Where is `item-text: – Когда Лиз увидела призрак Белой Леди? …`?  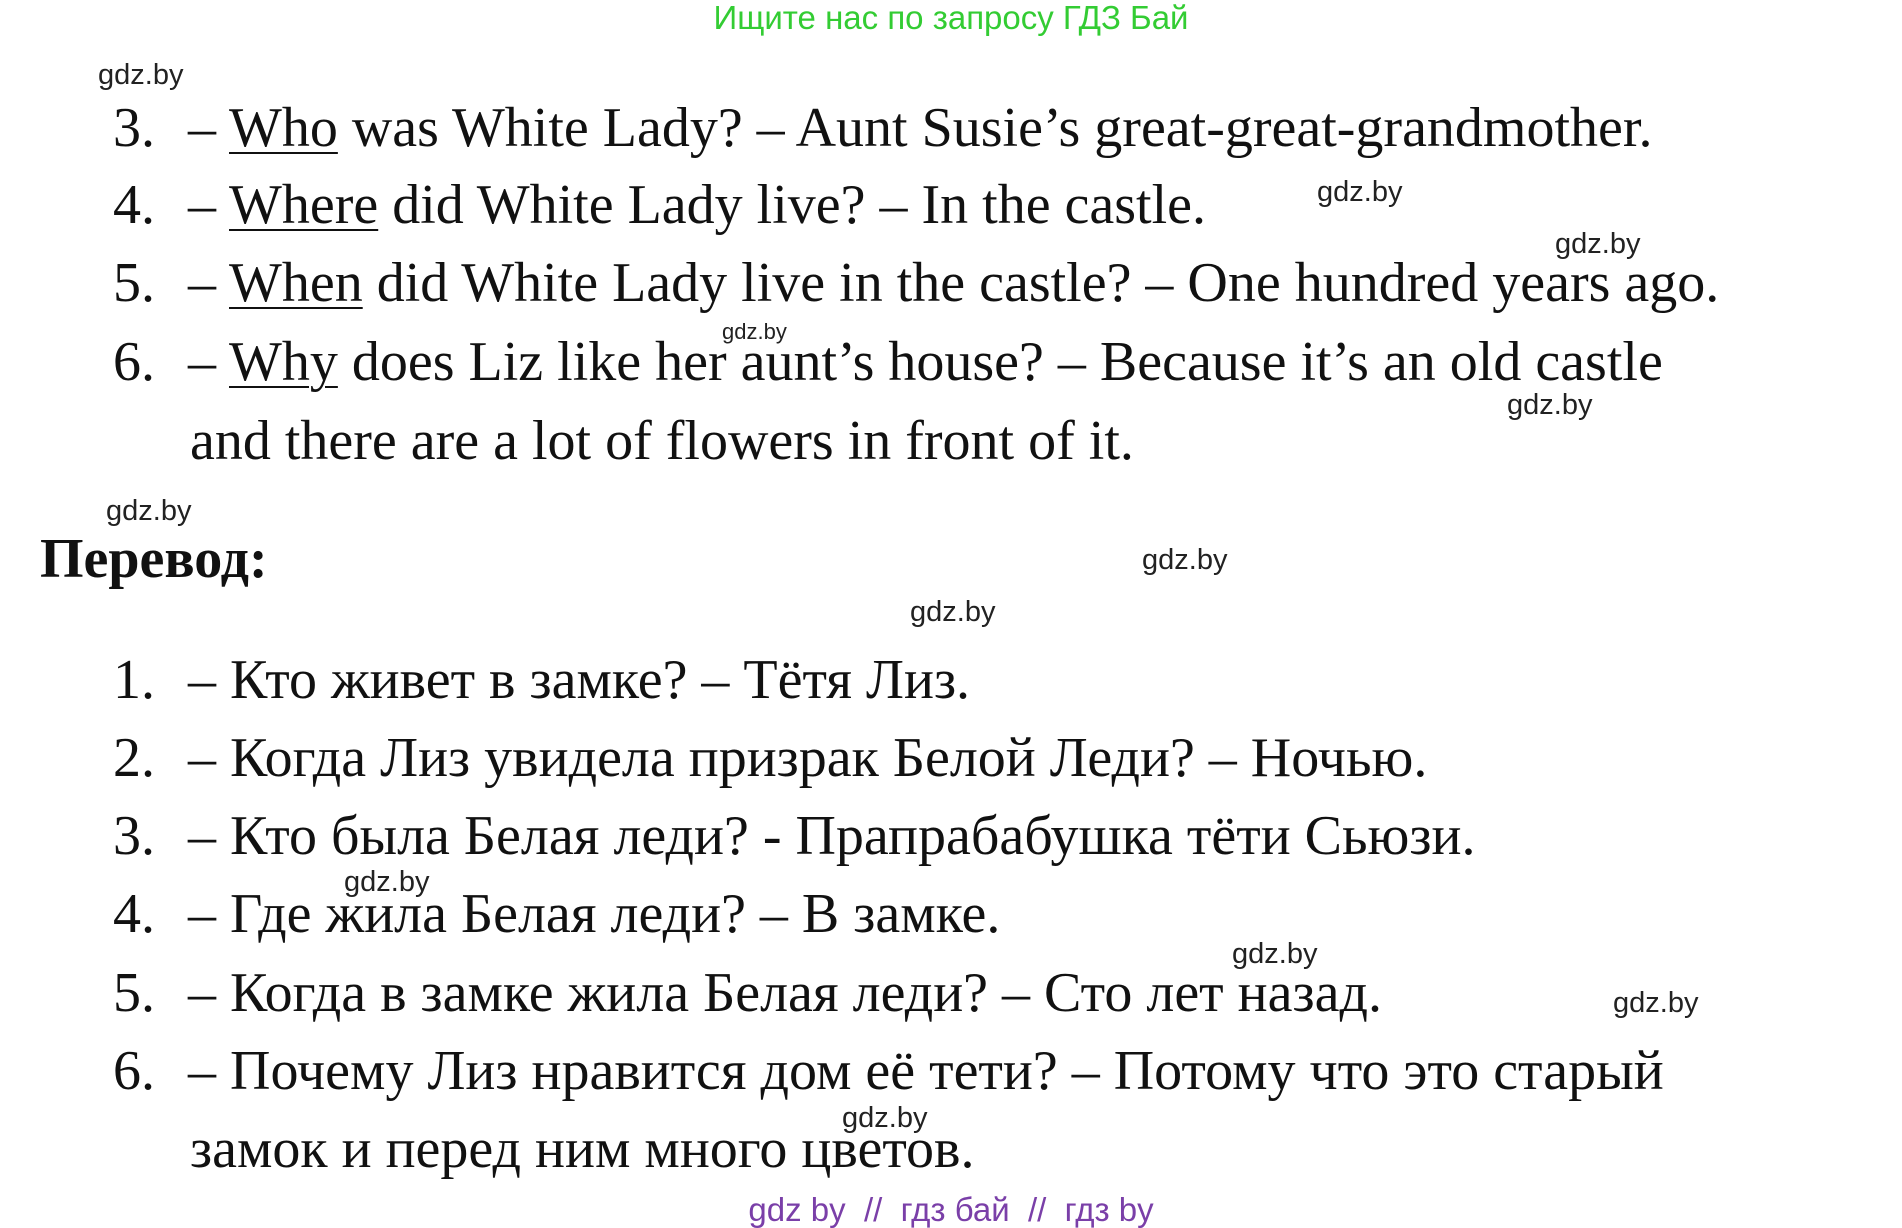 item-text: – Когда Лиз увидела призрак Белой Леди? … is located at coordinates (808, 758).